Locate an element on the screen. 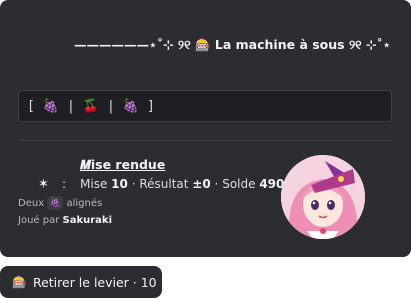 The image size is (411, 298). reel-1: 🍇 is located at coordinates (51, 106).